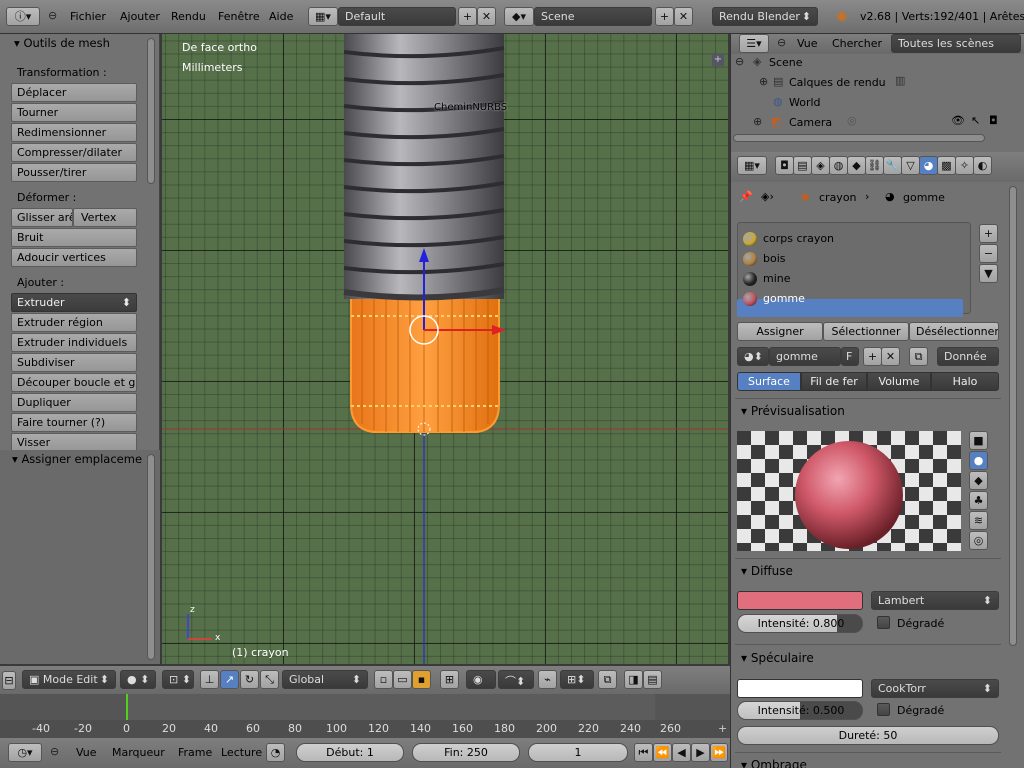 The height and width of the screenshot is (768, 1024). I want to click on editor-type-icon: ⊟, so click(9, 680).